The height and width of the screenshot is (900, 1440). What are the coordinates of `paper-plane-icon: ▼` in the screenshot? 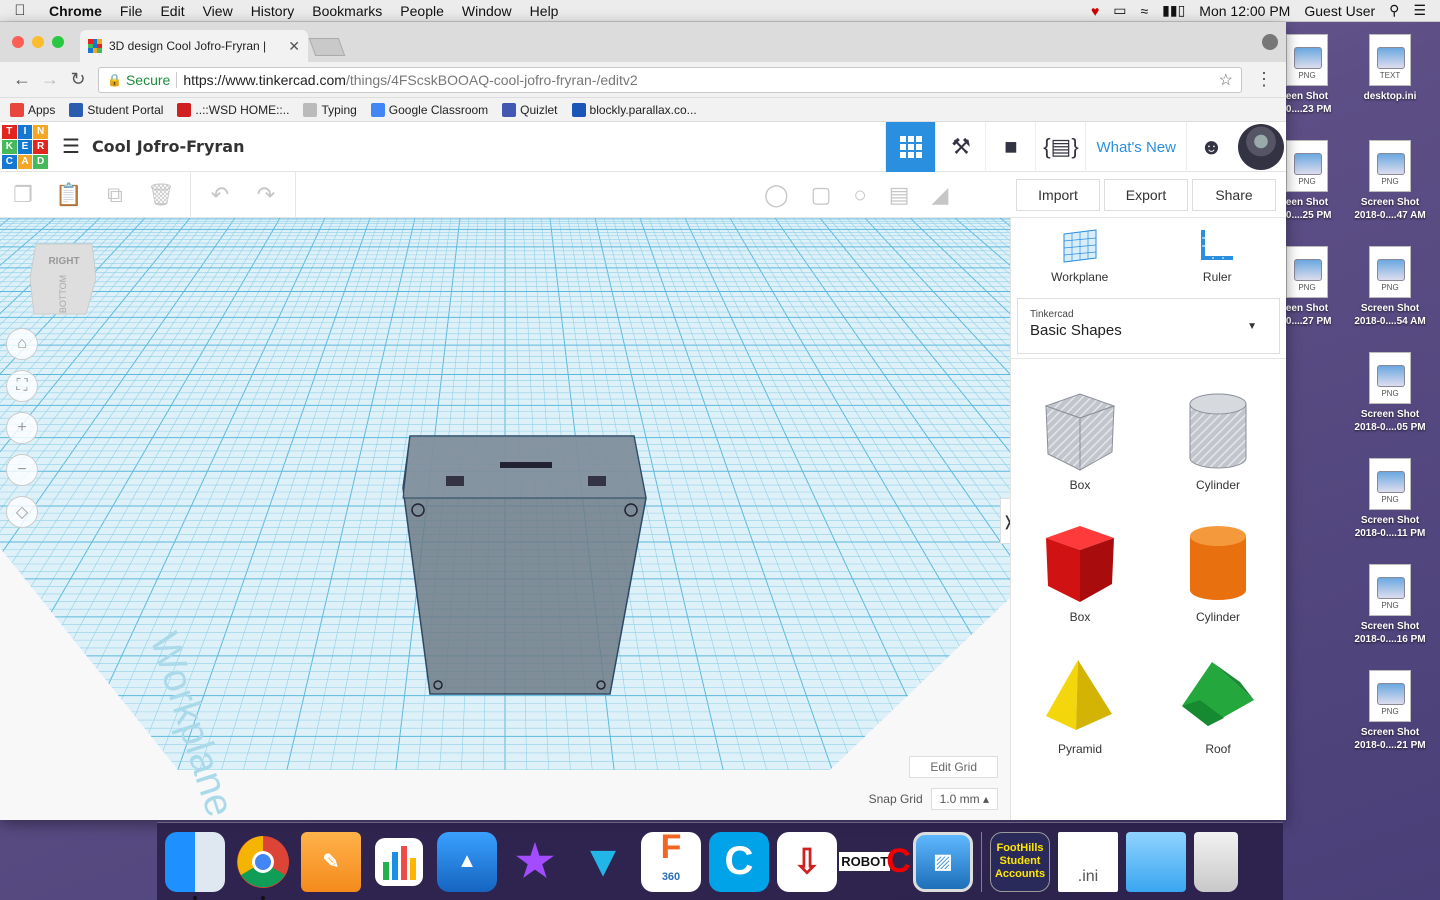 It's located at (603, 862).